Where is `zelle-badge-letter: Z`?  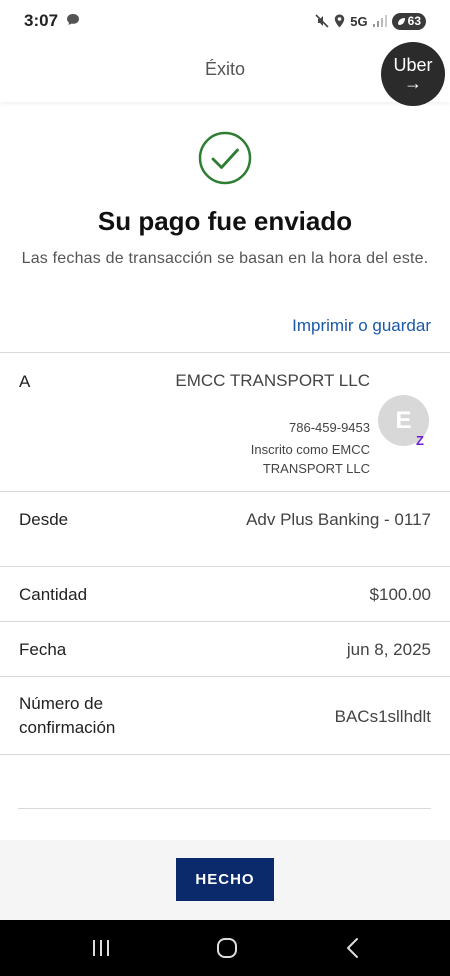
zelle-badge-letter: Z is located at coordinates (420, 440).